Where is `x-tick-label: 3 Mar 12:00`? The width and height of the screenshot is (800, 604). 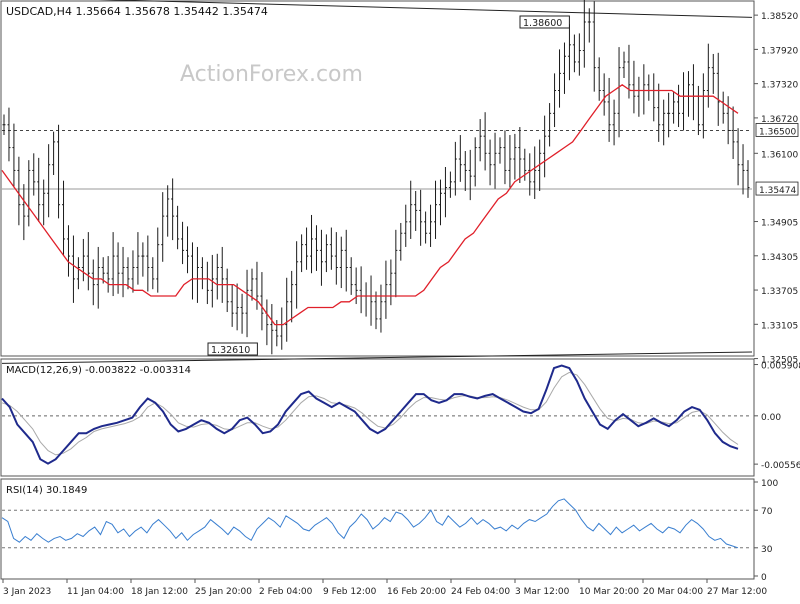 x-tick-label: 3 Mar 12:00 is located at coordinates (542, 592).